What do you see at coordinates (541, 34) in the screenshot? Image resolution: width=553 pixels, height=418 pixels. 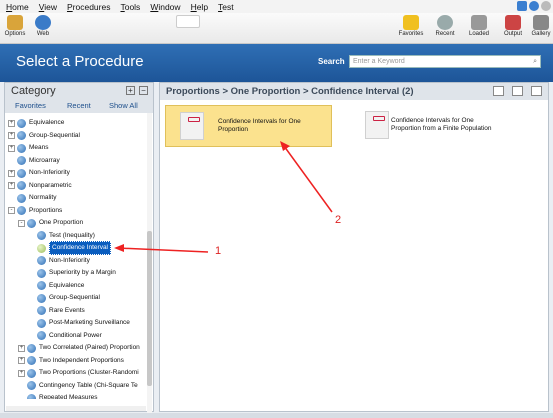 I see `toolbar-label: Gallery` at bounding box center [541, 34].